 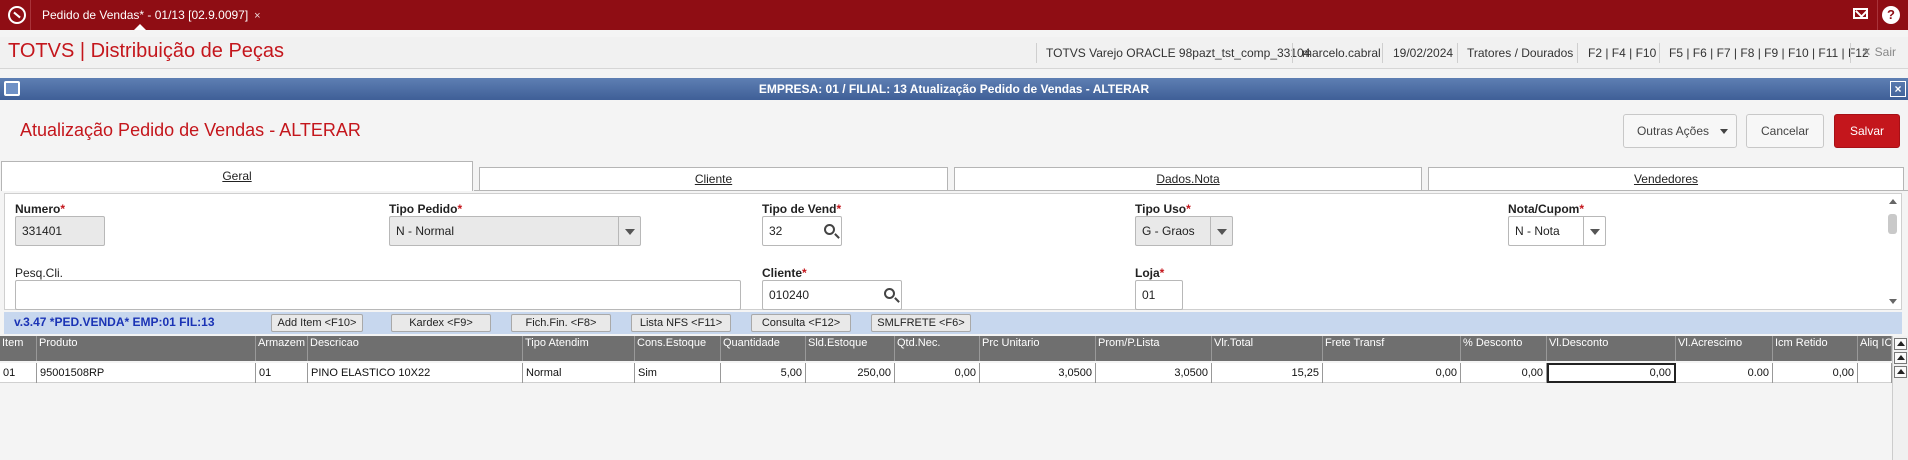 I want to click on tab-pedido-vendas: Pedido de Vendas* - 01/13 [02.9.0097] ×, so click(x=151, y=15).